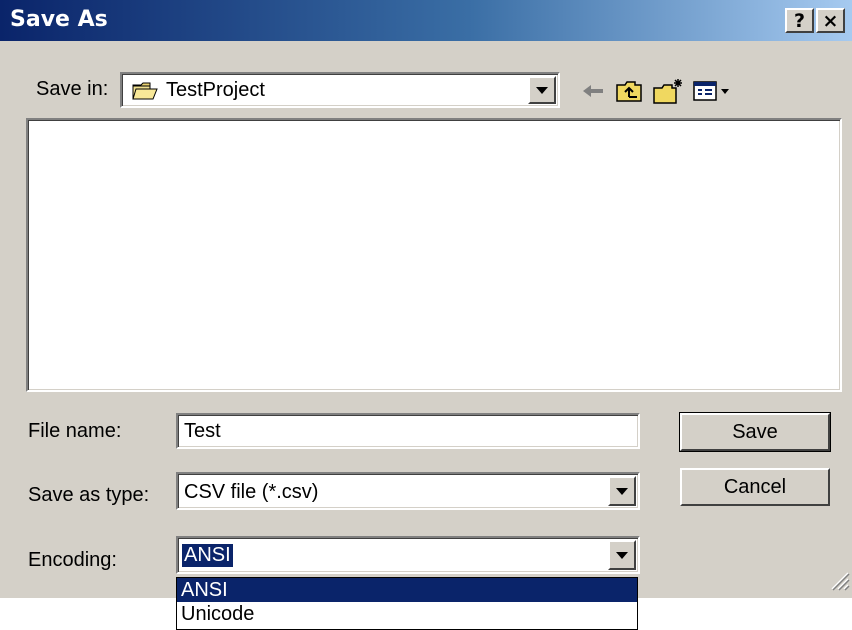 The image size is (852, 630). Describe the element at coordinates (839, 582) in the screenshot. I see `resize-grip-icon` at that location.